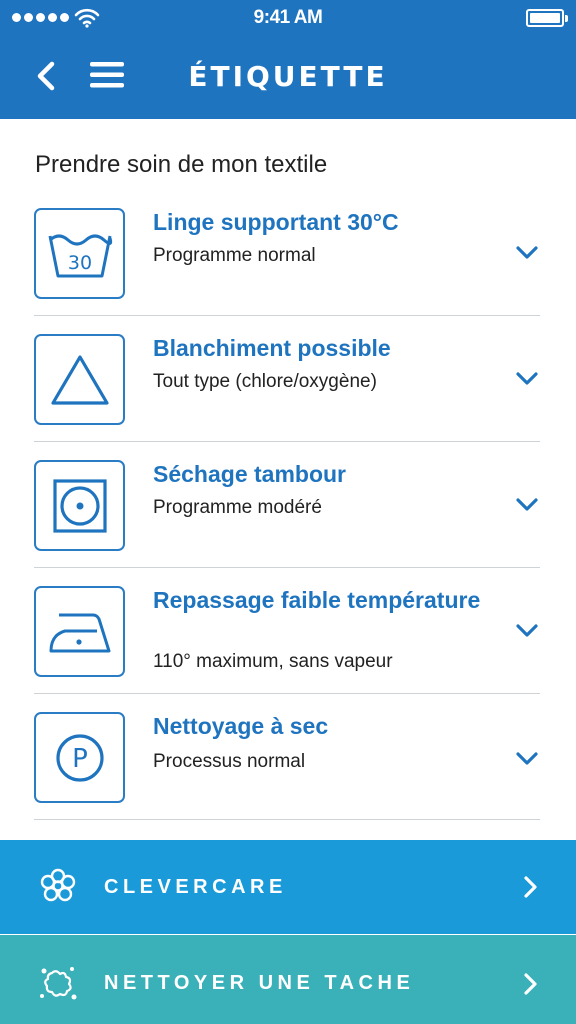  Describe the element at coordinates (79, 379) in the screenshot. I see `bleach-triangle-icon` at that location.